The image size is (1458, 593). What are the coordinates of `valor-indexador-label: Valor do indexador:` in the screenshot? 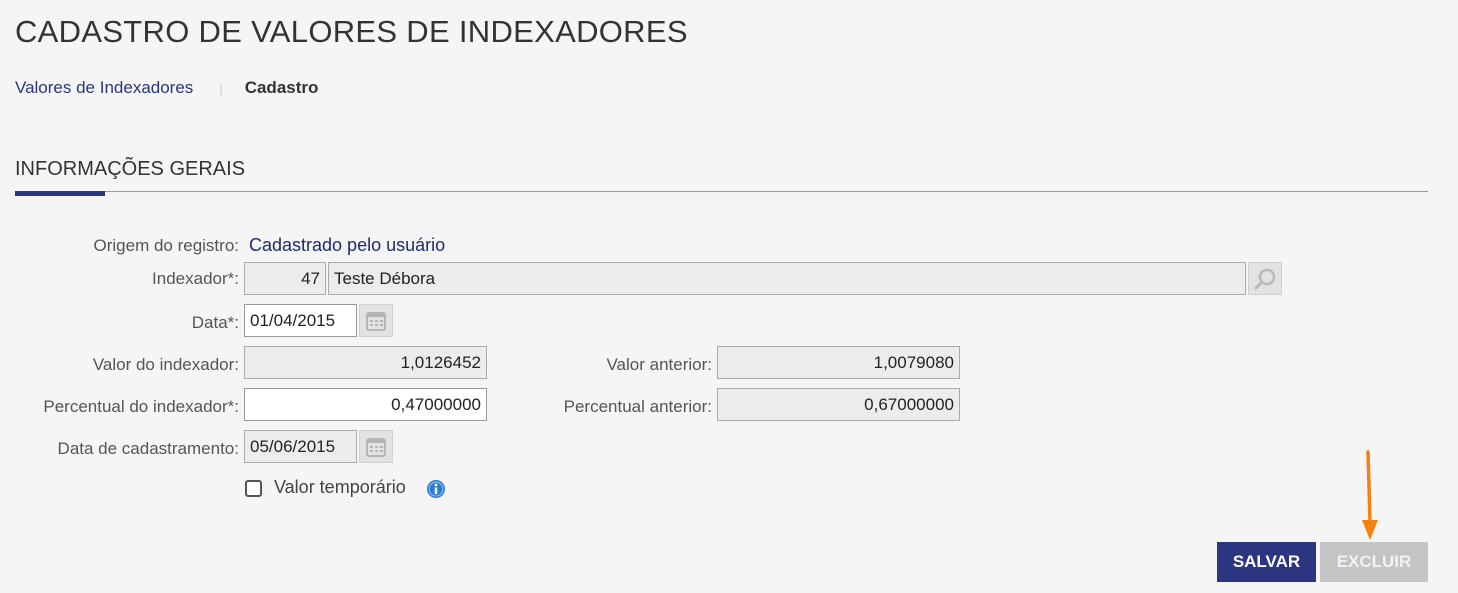 It's located at (165, 364).